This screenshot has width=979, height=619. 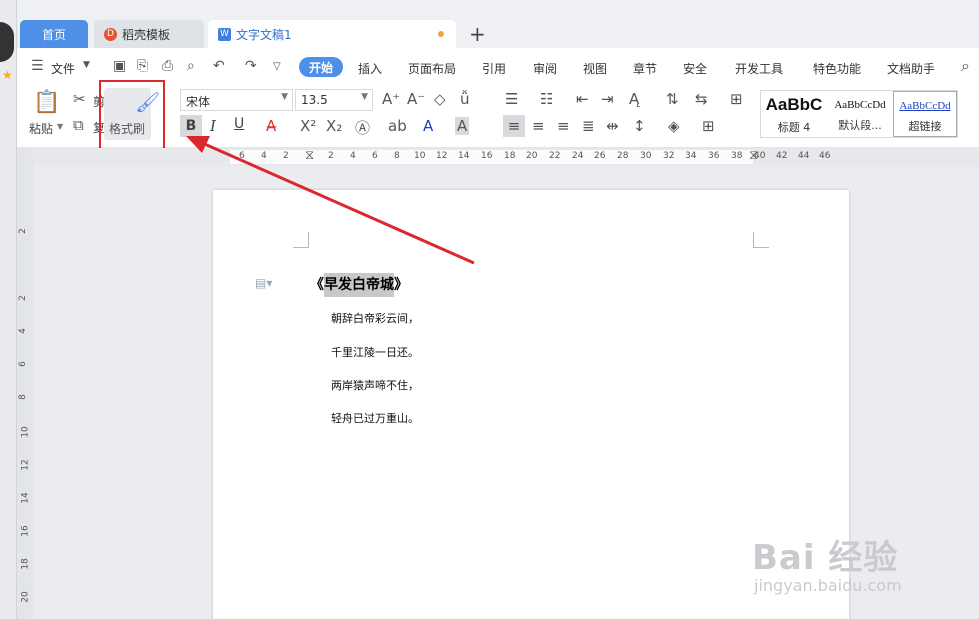 I want to click on copy-icon: ⧉, so click(x=78, y=125).